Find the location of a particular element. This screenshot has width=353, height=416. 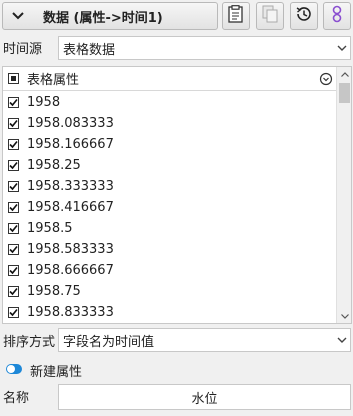

list-item: 1958.083333 is located at coordinates (170, 123).